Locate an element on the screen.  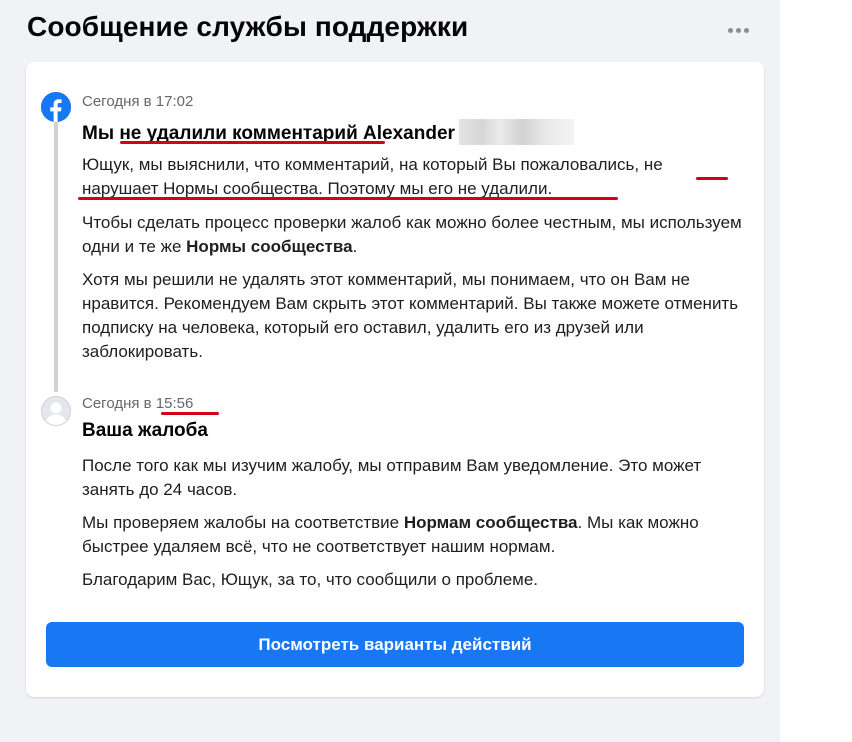
timestamp-time: 15:56 is located at coordinates (174, 403).